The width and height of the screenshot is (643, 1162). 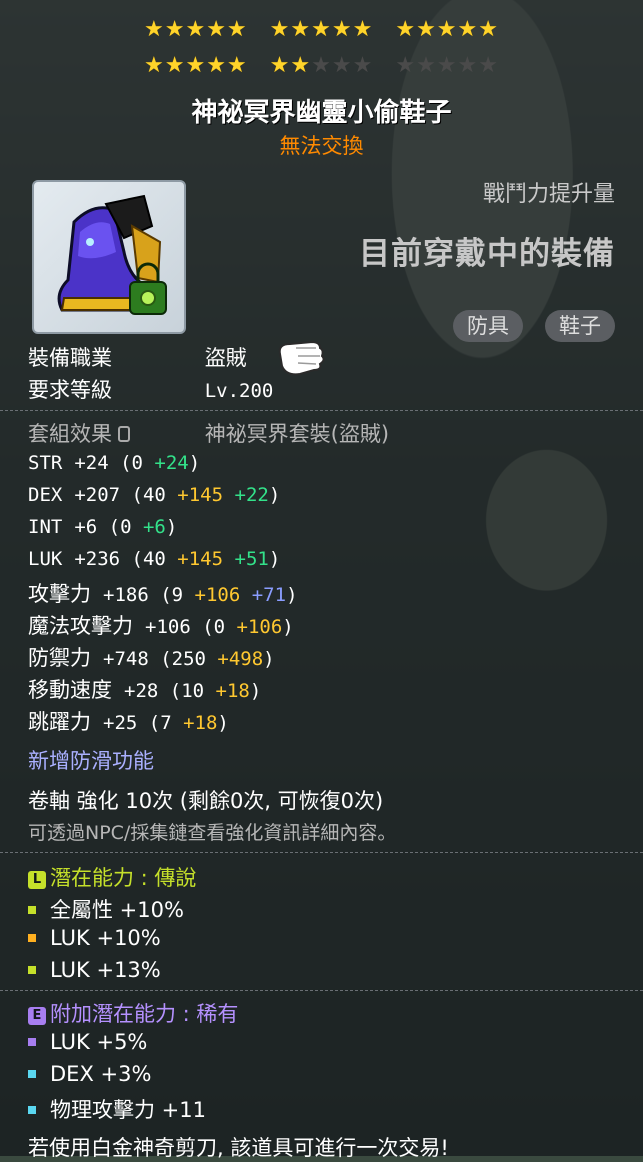 I want to click on stat-total: +6, so click(x=91, y=527).